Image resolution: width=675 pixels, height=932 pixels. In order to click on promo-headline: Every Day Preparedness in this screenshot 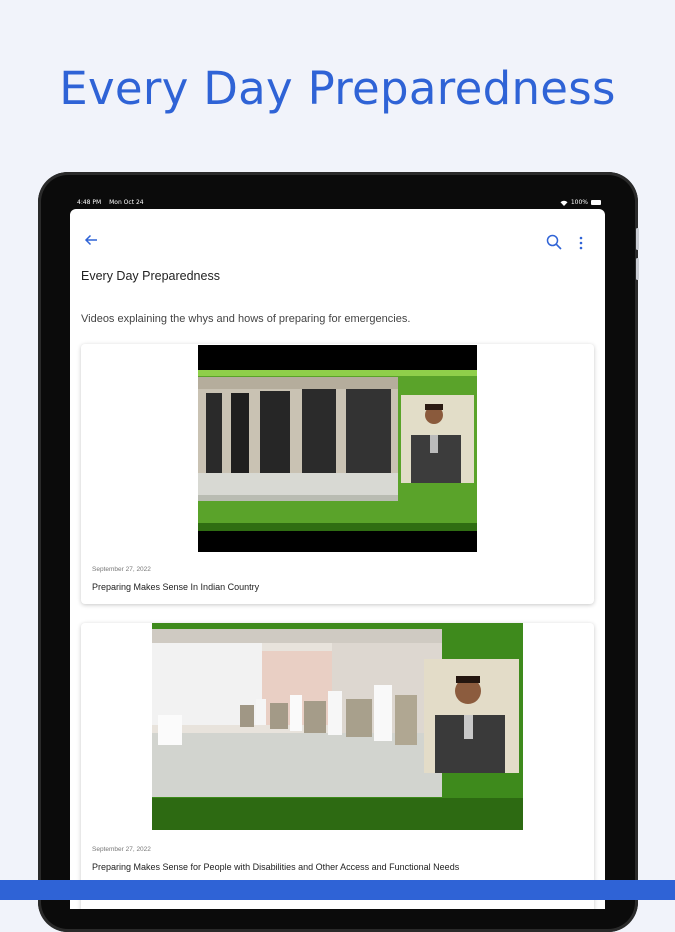, I will do `click(337, 88)`.